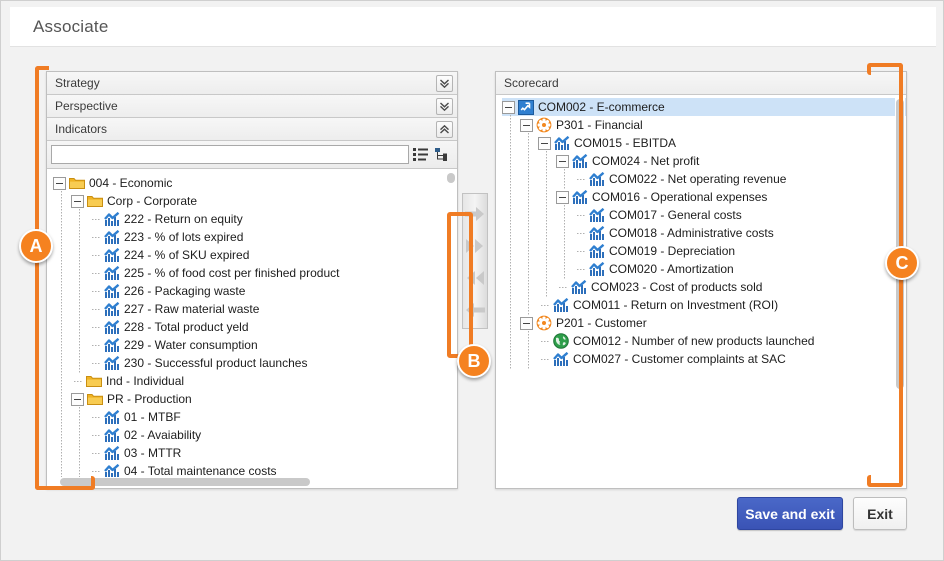  What do you see at coordinates (704, 125) in the screenshot?
I see `tree-node: P301 - Financial` at bounding box center [704, 125].